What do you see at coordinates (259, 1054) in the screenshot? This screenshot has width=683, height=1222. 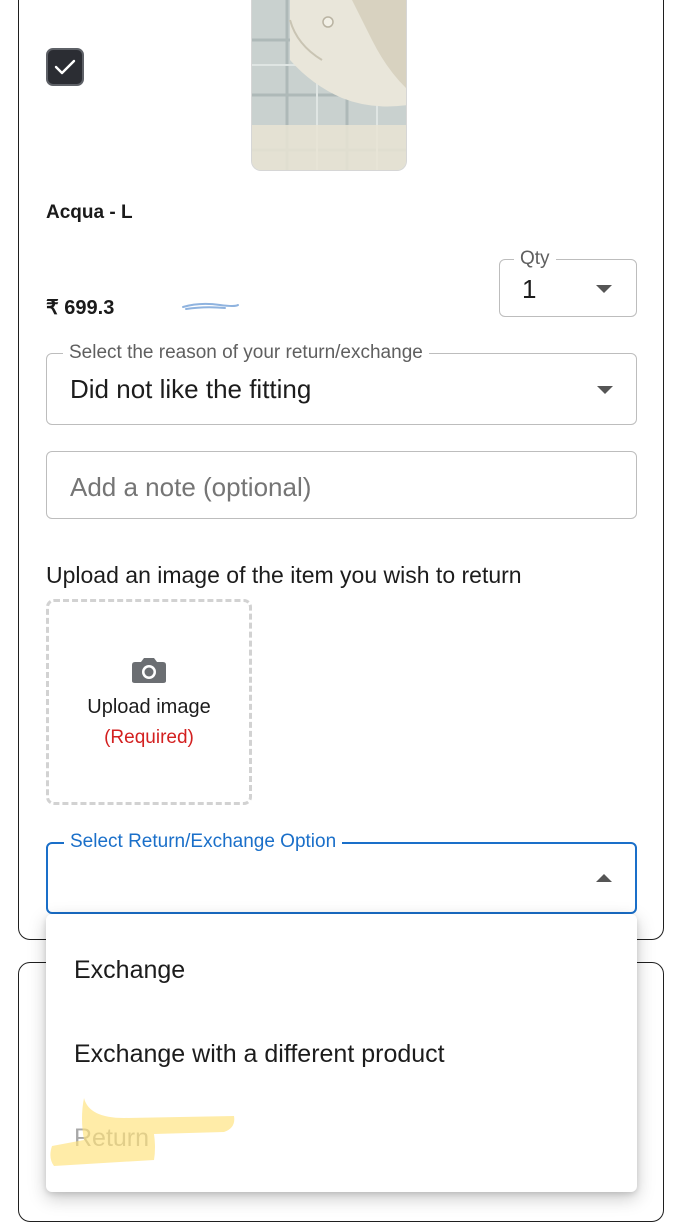 I see `menu-item-exchange-different-product: Exchange with a different product` at bounding box center [259, 1054].